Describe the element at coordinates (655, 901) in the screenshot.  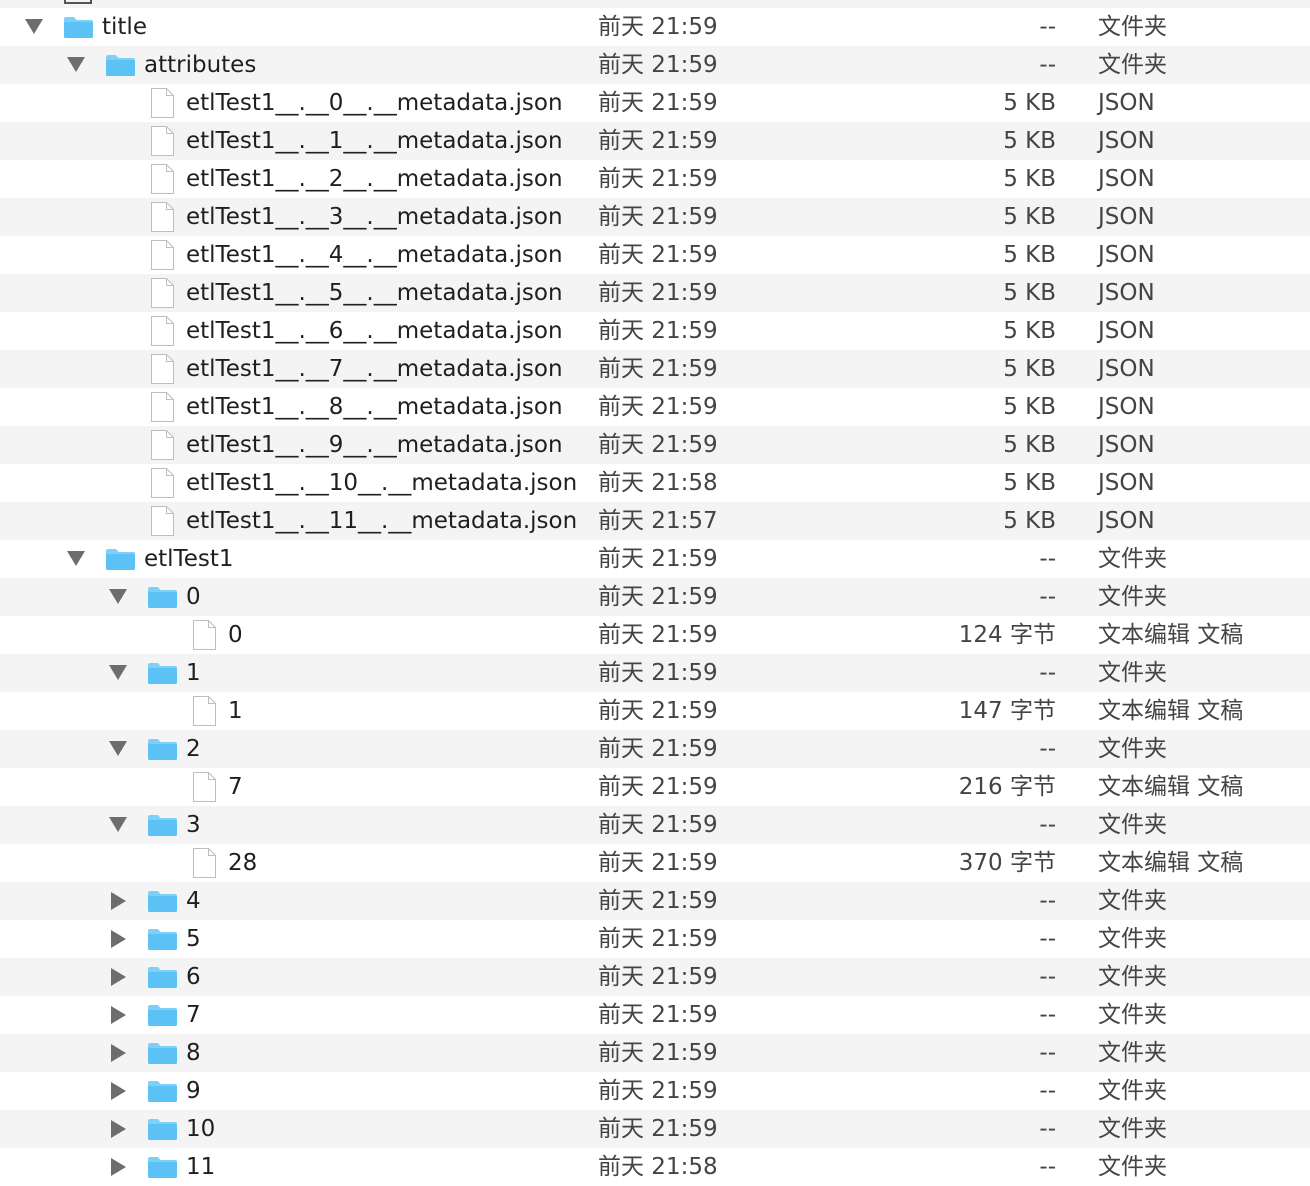
I see `folder-row: 4 前天 21:59 -- 文件夹` at that location.